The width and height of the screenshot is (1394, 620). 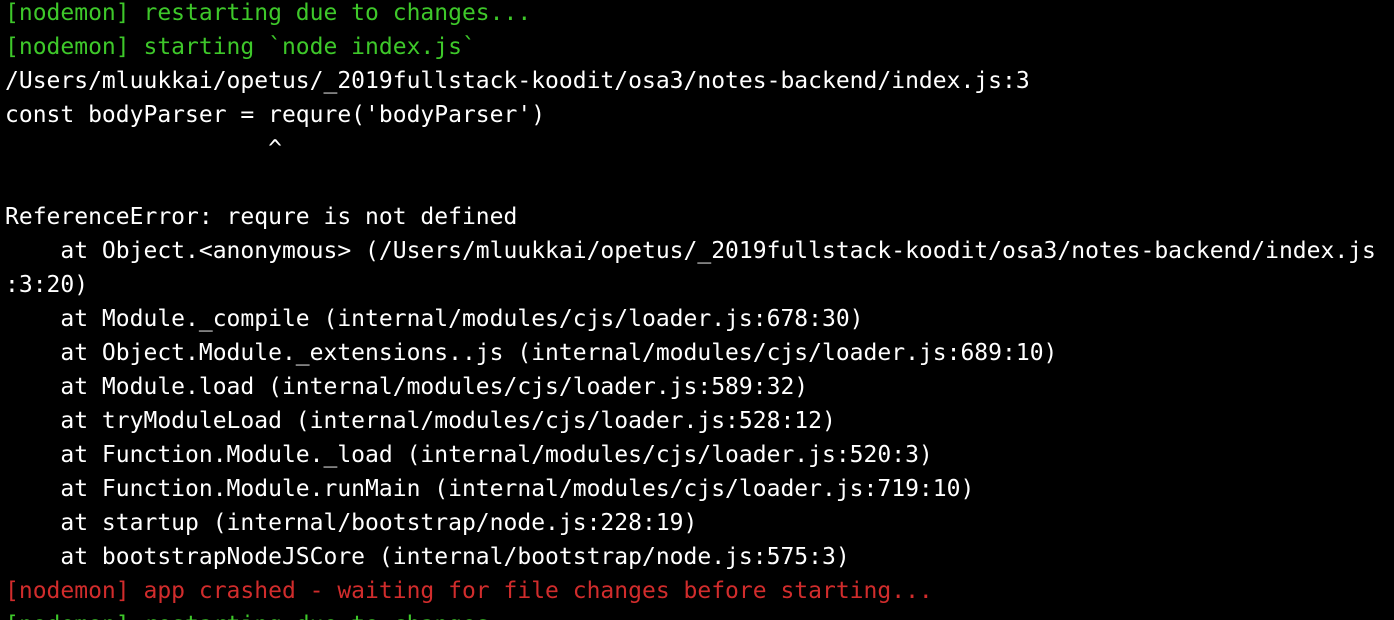 What do you see at coordinates (240, 47) in the screenshot?
I see `nodemon-starting-line: [nodemon] starting `node index.js`` at bounding box center [240, 47].